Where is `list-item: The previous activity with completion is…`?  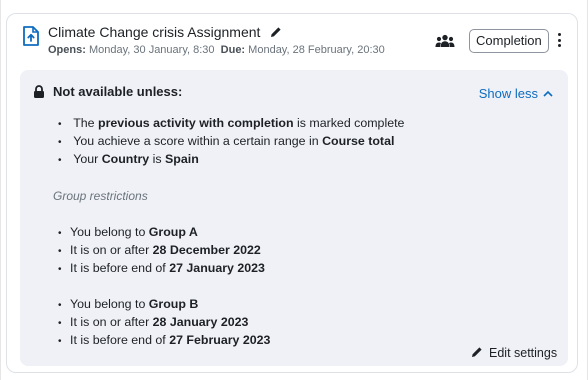
list-item: The previous activity with completion is… is located at coordinates (231, 123).